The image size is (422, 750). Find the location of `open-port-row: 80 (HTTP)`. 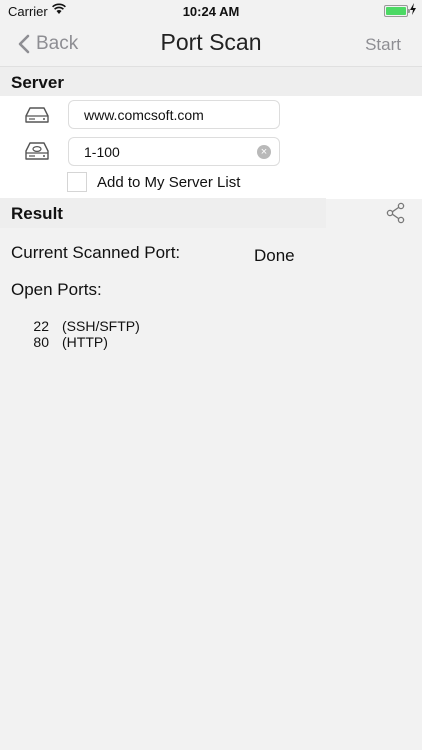

open-port-row: 80 (HTTP) is located at coordinates (82, 342).